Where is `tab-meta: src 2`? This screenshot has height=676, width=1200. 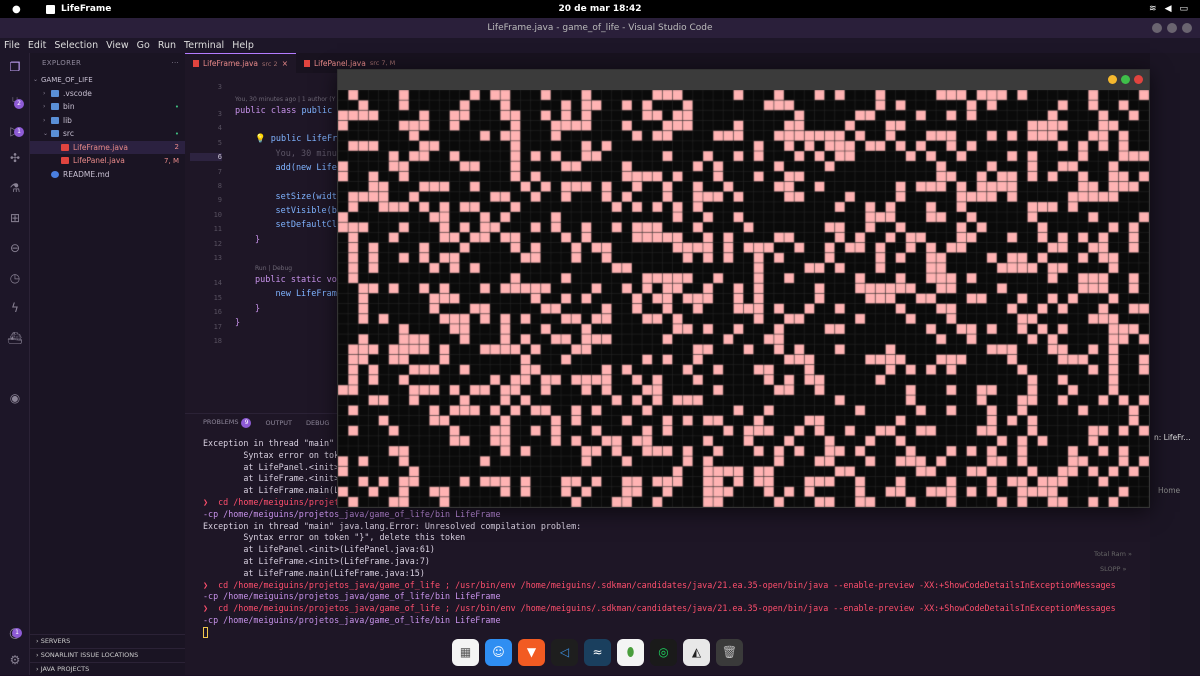
tab-meta: src 2 is located at coordinates (269, 63).